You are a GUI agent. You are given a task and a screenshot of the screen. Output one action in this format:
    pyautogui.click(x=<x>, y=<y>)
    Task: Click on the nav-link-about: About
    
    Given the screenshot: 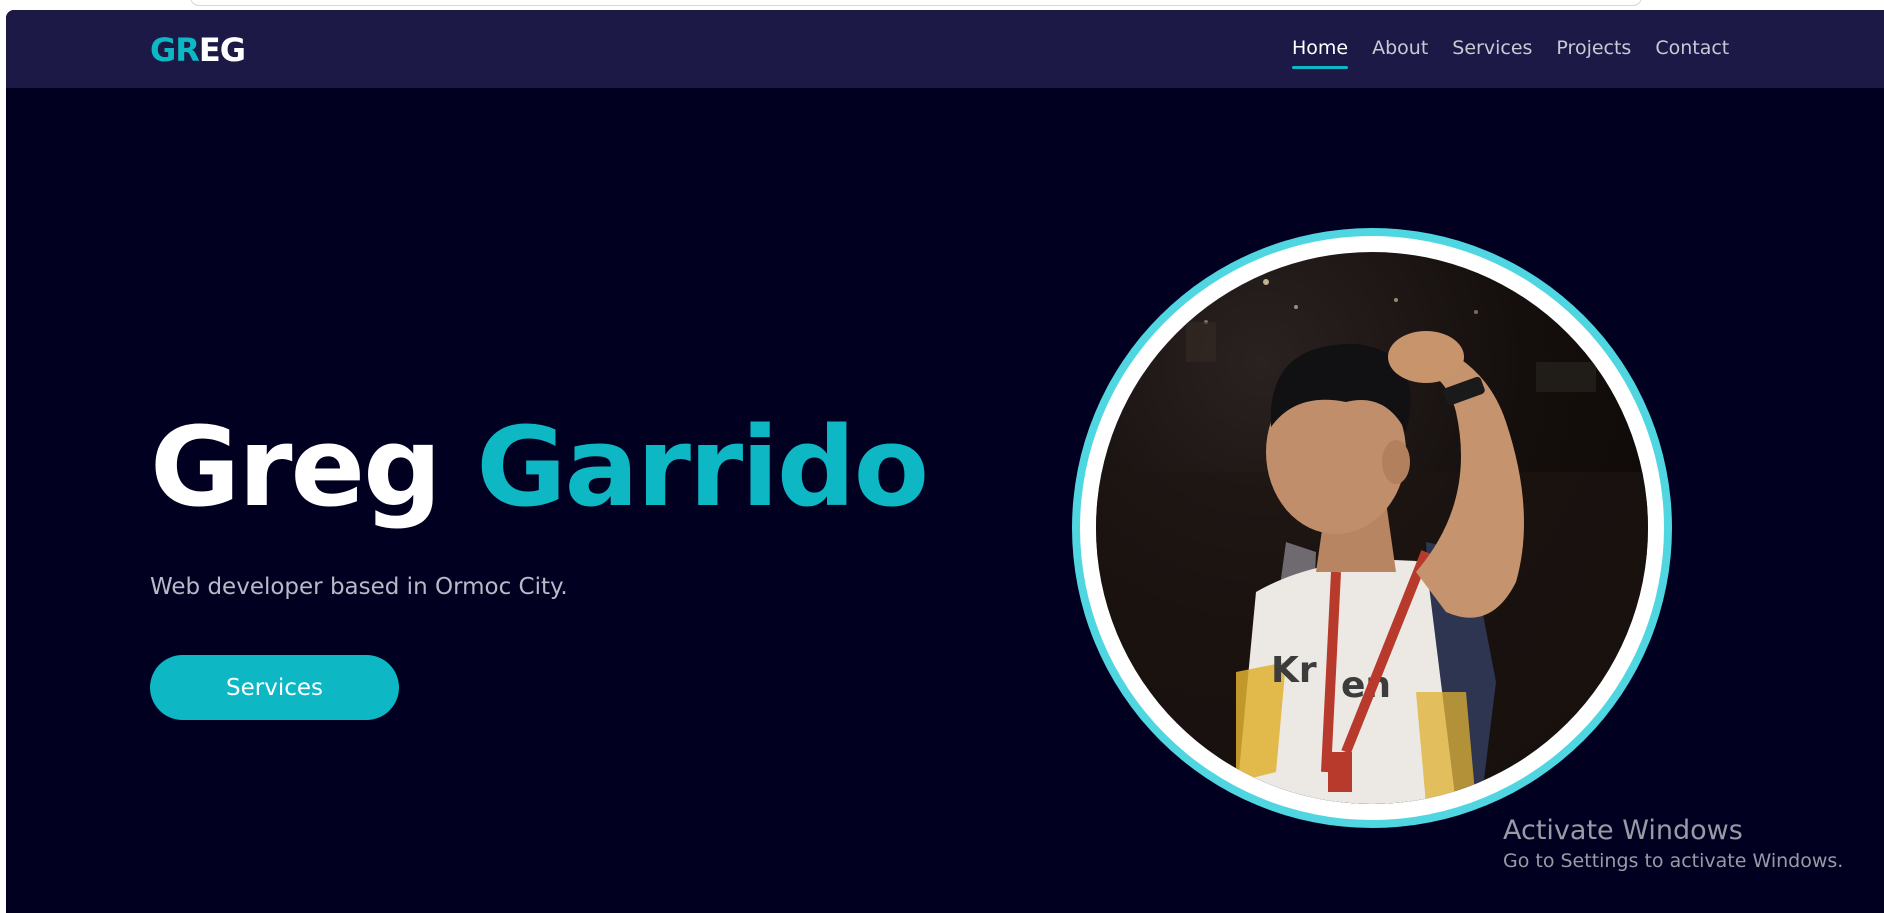 What is the action you would take?
    pyautogui.click(x=1400, y=53)
    